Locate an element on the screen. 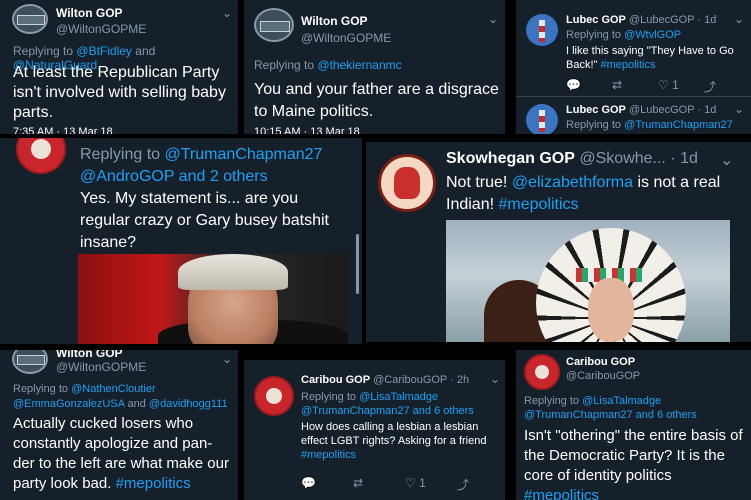 This screenshot has width=751, height=500. mention-link: @elizabethforma is located at coordinates (572, 182).